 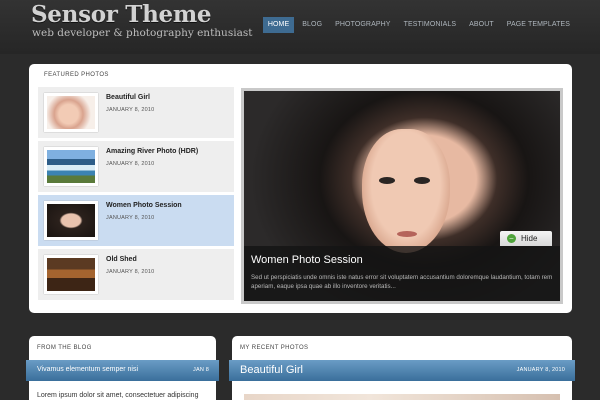 I want to click on recent-photo-image, so click(x=402, y=397).